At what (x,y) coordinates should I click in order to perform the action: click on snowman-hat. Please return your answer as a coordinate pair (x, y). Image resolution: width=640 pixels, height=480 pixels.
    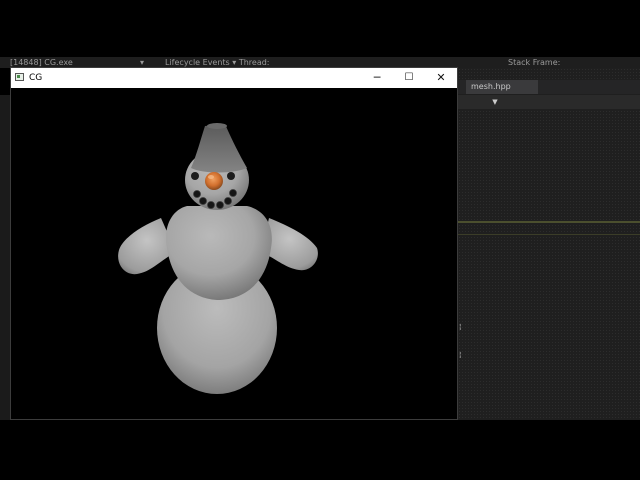
    Looking at the image, I should click on (219, 148).